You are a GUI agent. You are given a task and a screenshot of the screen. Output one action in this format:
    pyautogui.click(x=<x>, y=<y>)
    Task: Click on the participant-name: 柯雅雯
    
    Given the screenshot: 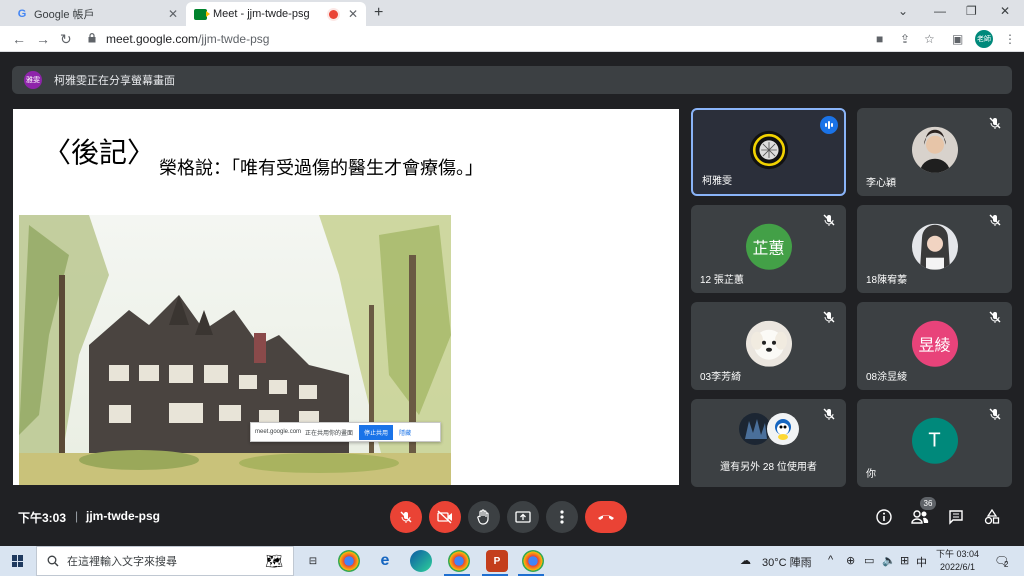 What is the action you would take?
    pyautogui.click(x=717, y=181)
    